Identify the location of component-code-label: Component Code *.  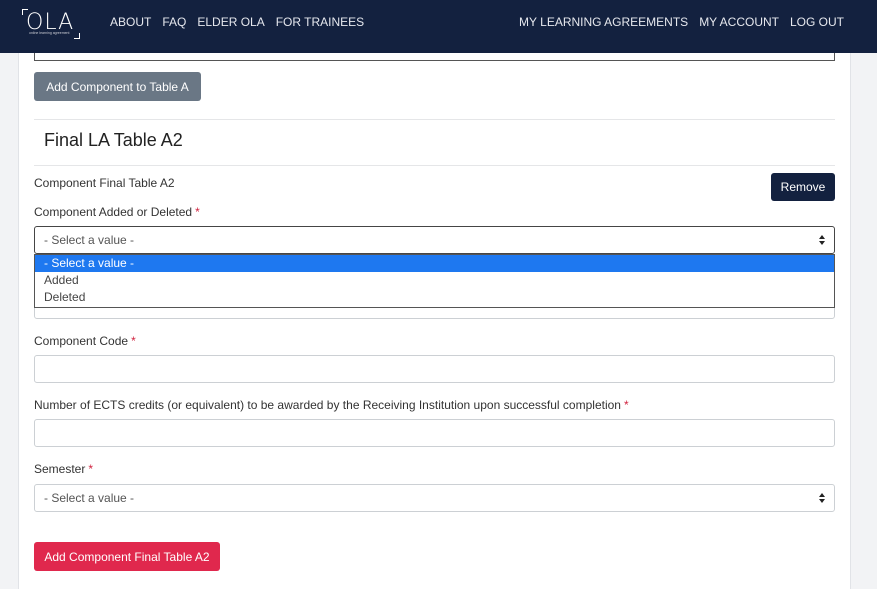
(85, 341).